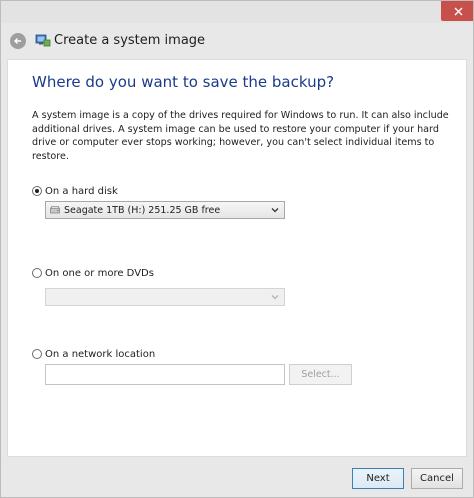 This screenshot has width=474, height=498. What do you see at coordinates (237, 12) in the screenshot?
I see `title-bar` at bounding box center [237, 12].